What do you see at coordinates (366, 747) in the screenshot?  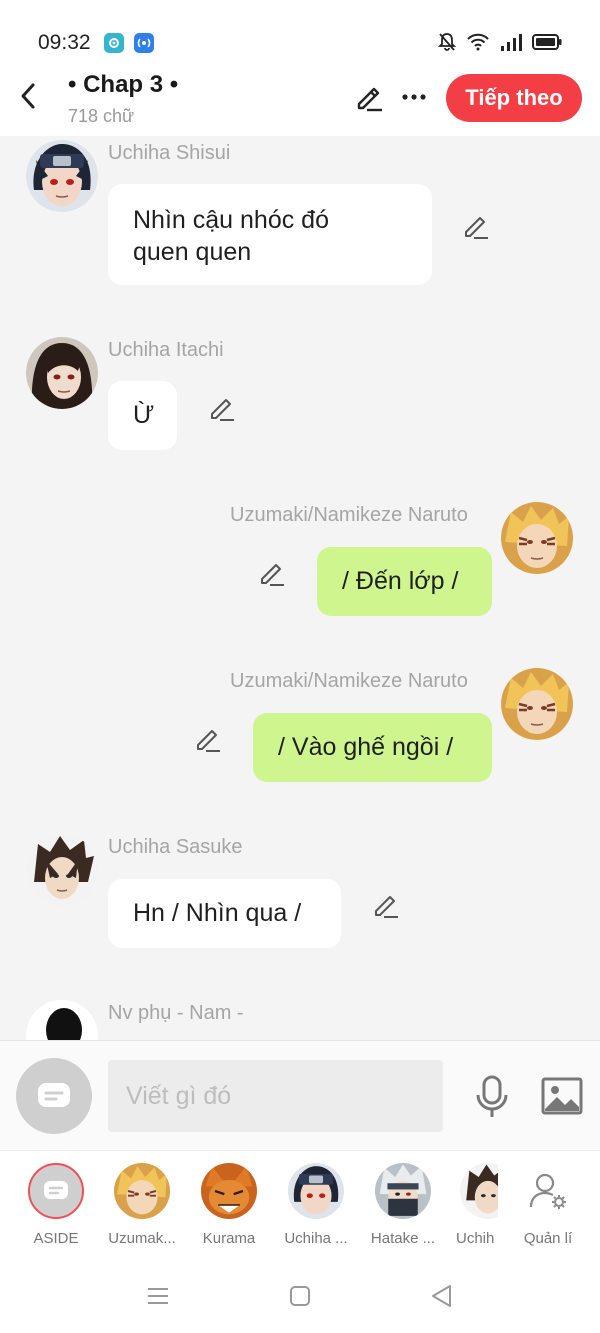 I see `message-text-line: / Vào ghế ngồi /` at bounding box center [366, 747].